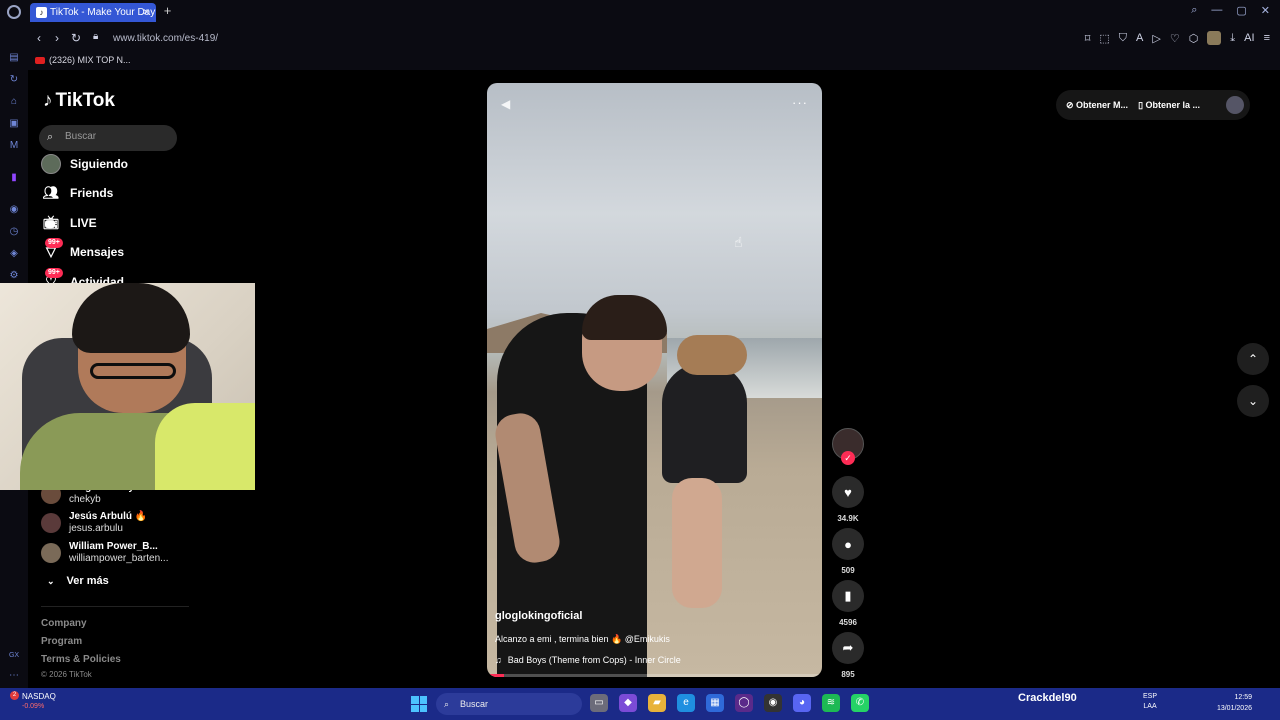 The height and width of the screenshot is (720, 1280). Describe the element at coordinates (1139, 38) in the screenshot. I see `translate-icon: A` at that location.